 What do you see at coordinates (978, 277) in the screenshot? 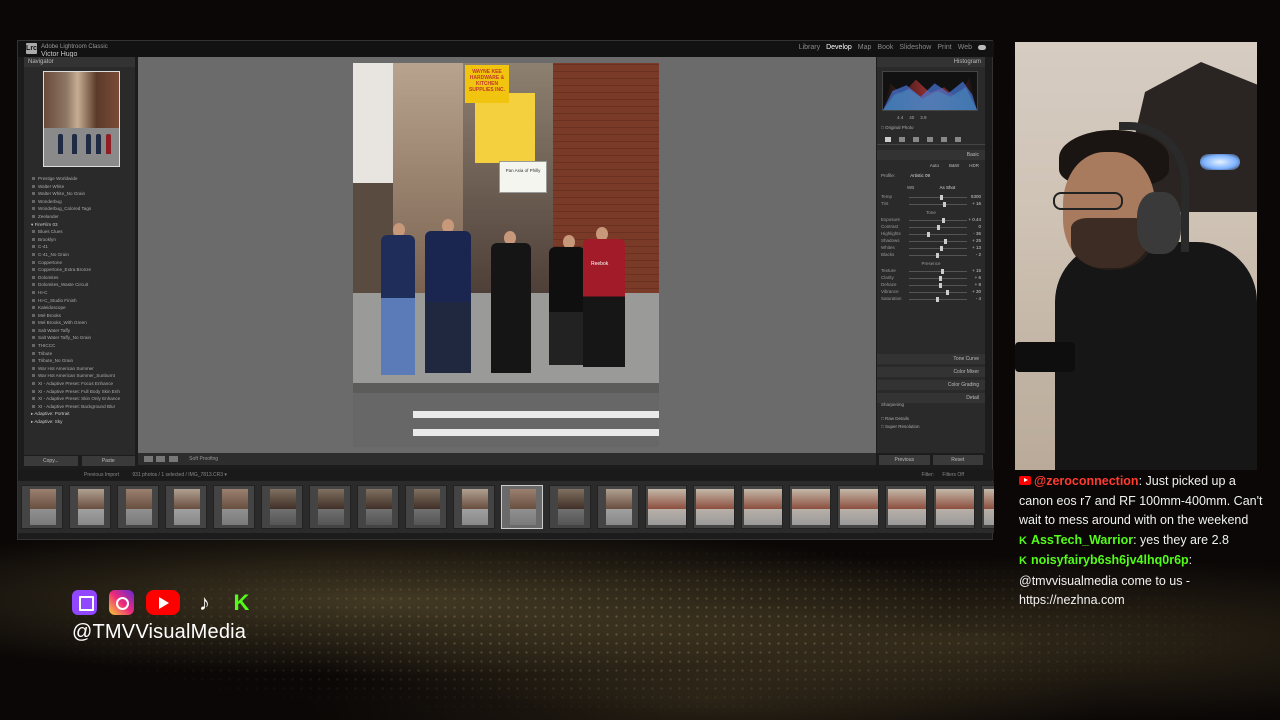
I see `slider-value: + 6` at bounding box center [978, 277].